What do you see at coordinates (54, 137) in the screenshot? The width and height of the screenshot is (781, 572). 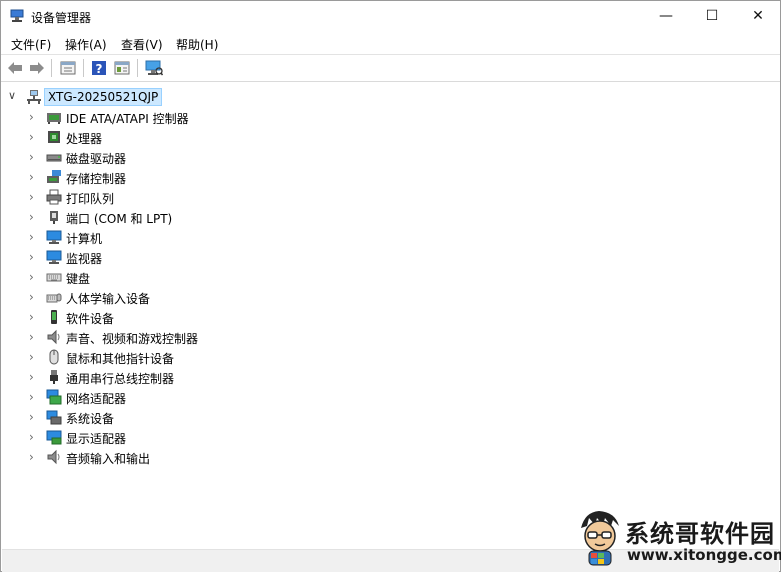 I see `processor-icon` at bounding box center [54, 137].